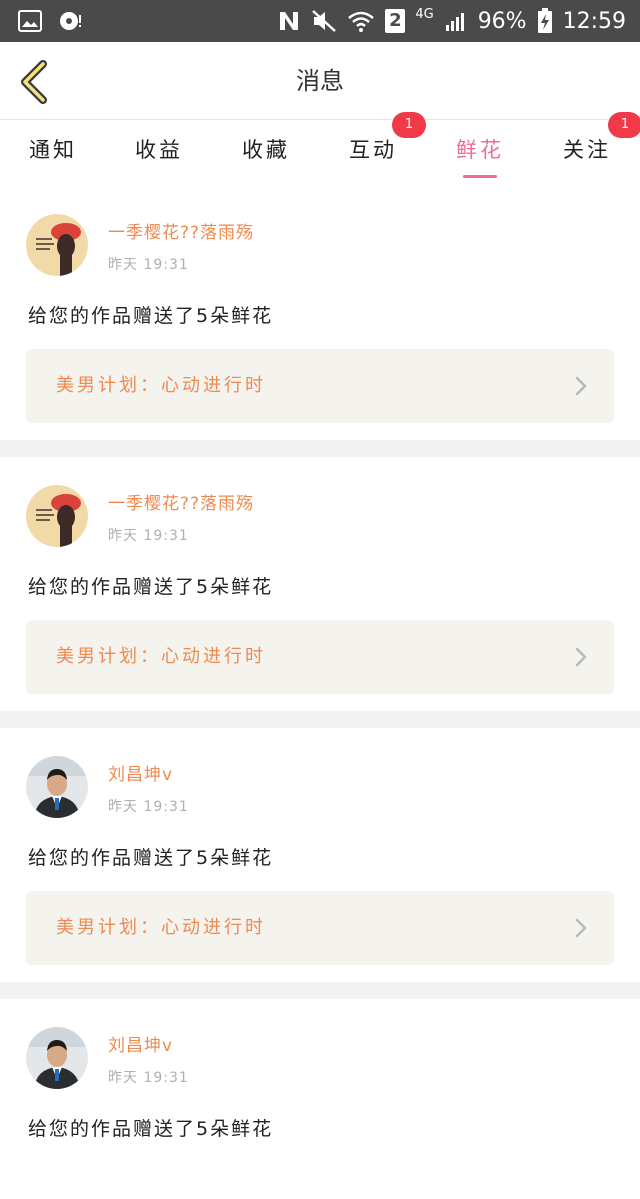 This screenshot has height=1199, width=640. What do you see at coordinates (289, 21) in the screenshot?
I see `nfc-icon` at bounding box center [289, 21].